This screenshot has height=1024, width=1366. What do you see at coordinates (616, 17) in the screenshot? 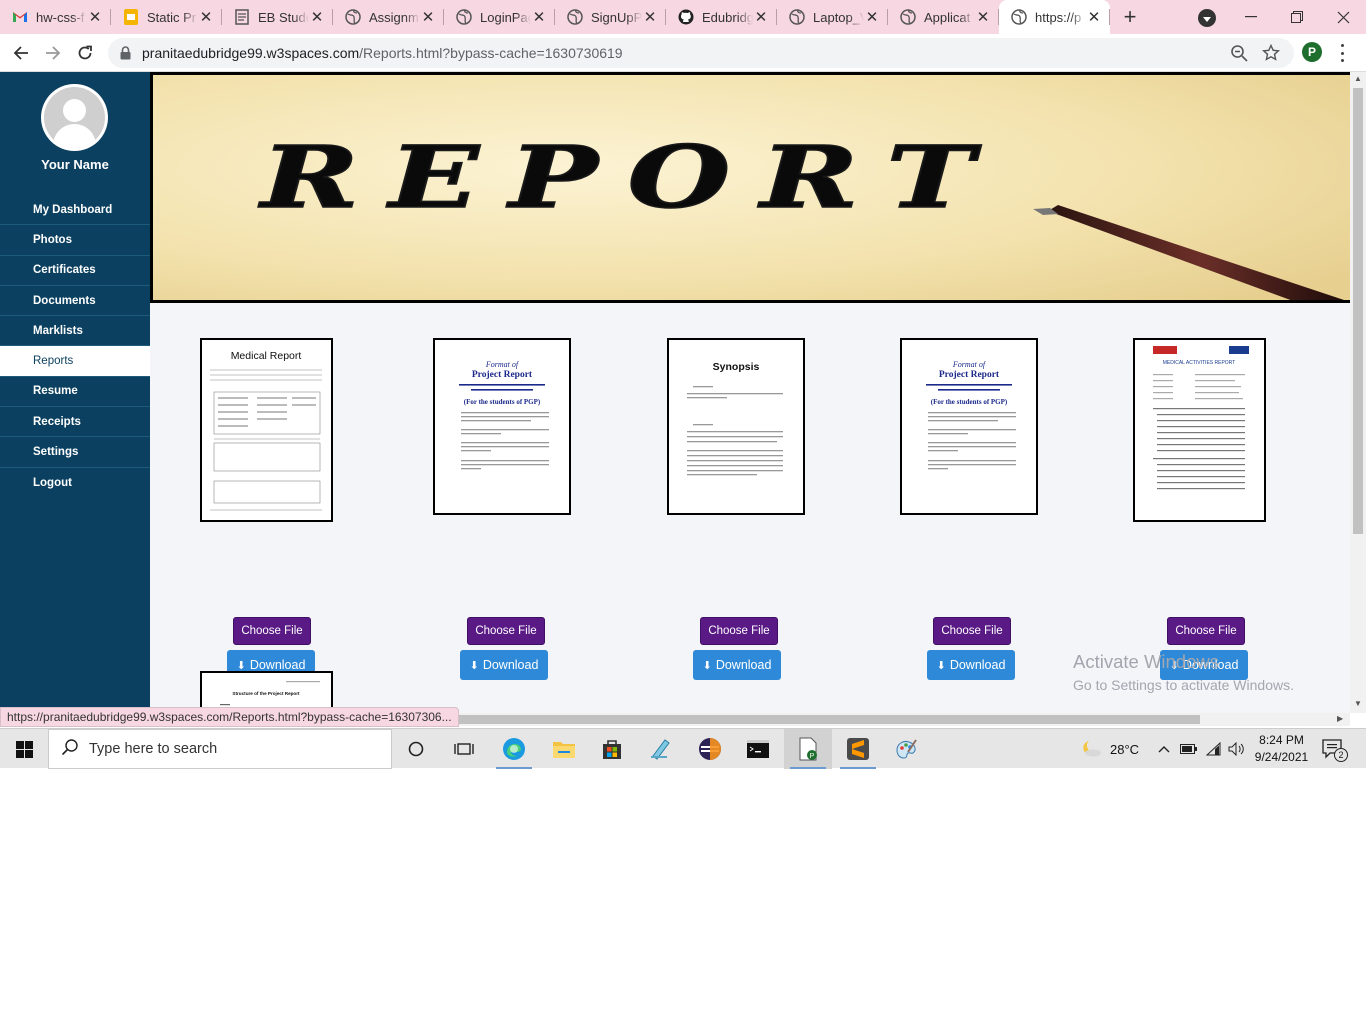
I see `tab-title: SignUpP` at bounding box center [616, 17].